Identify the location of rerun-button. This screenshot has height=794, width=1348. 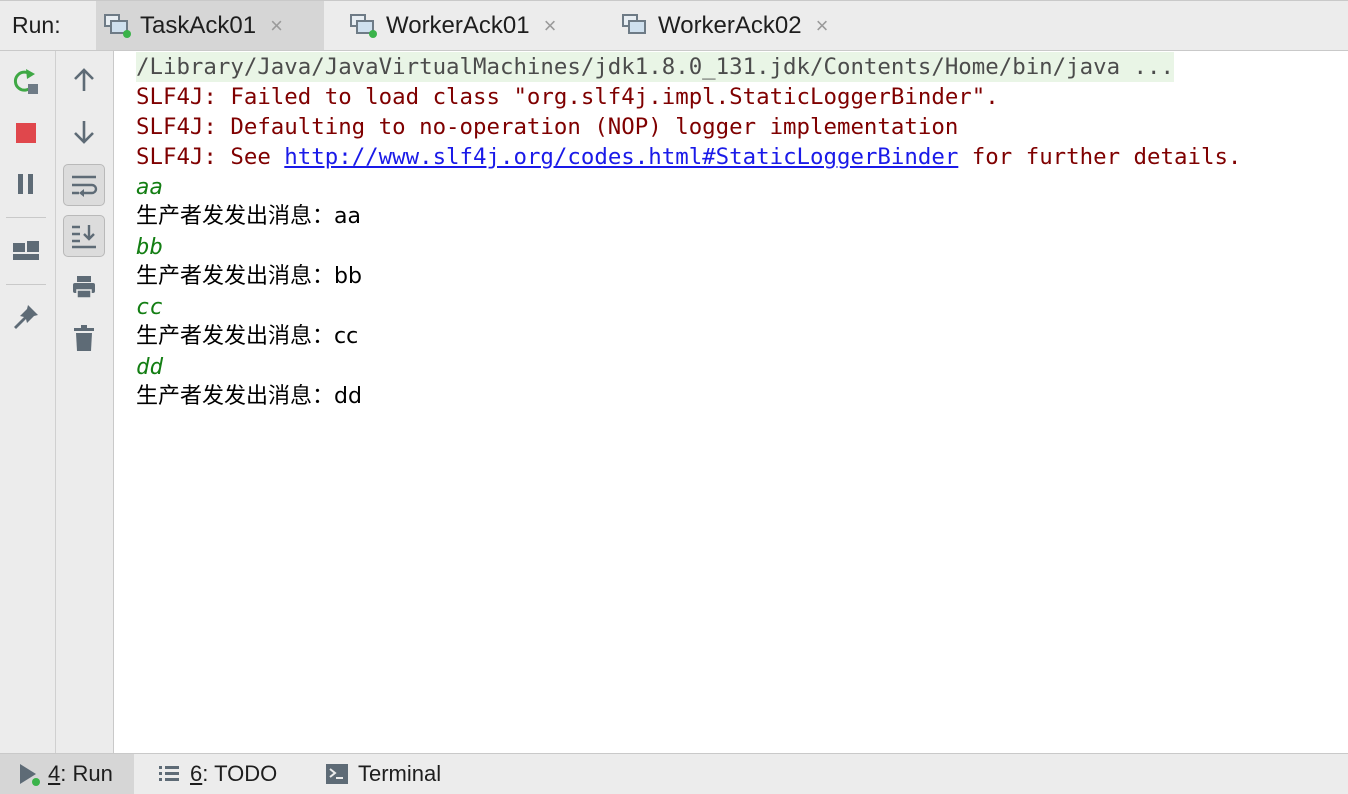
(26, 81).